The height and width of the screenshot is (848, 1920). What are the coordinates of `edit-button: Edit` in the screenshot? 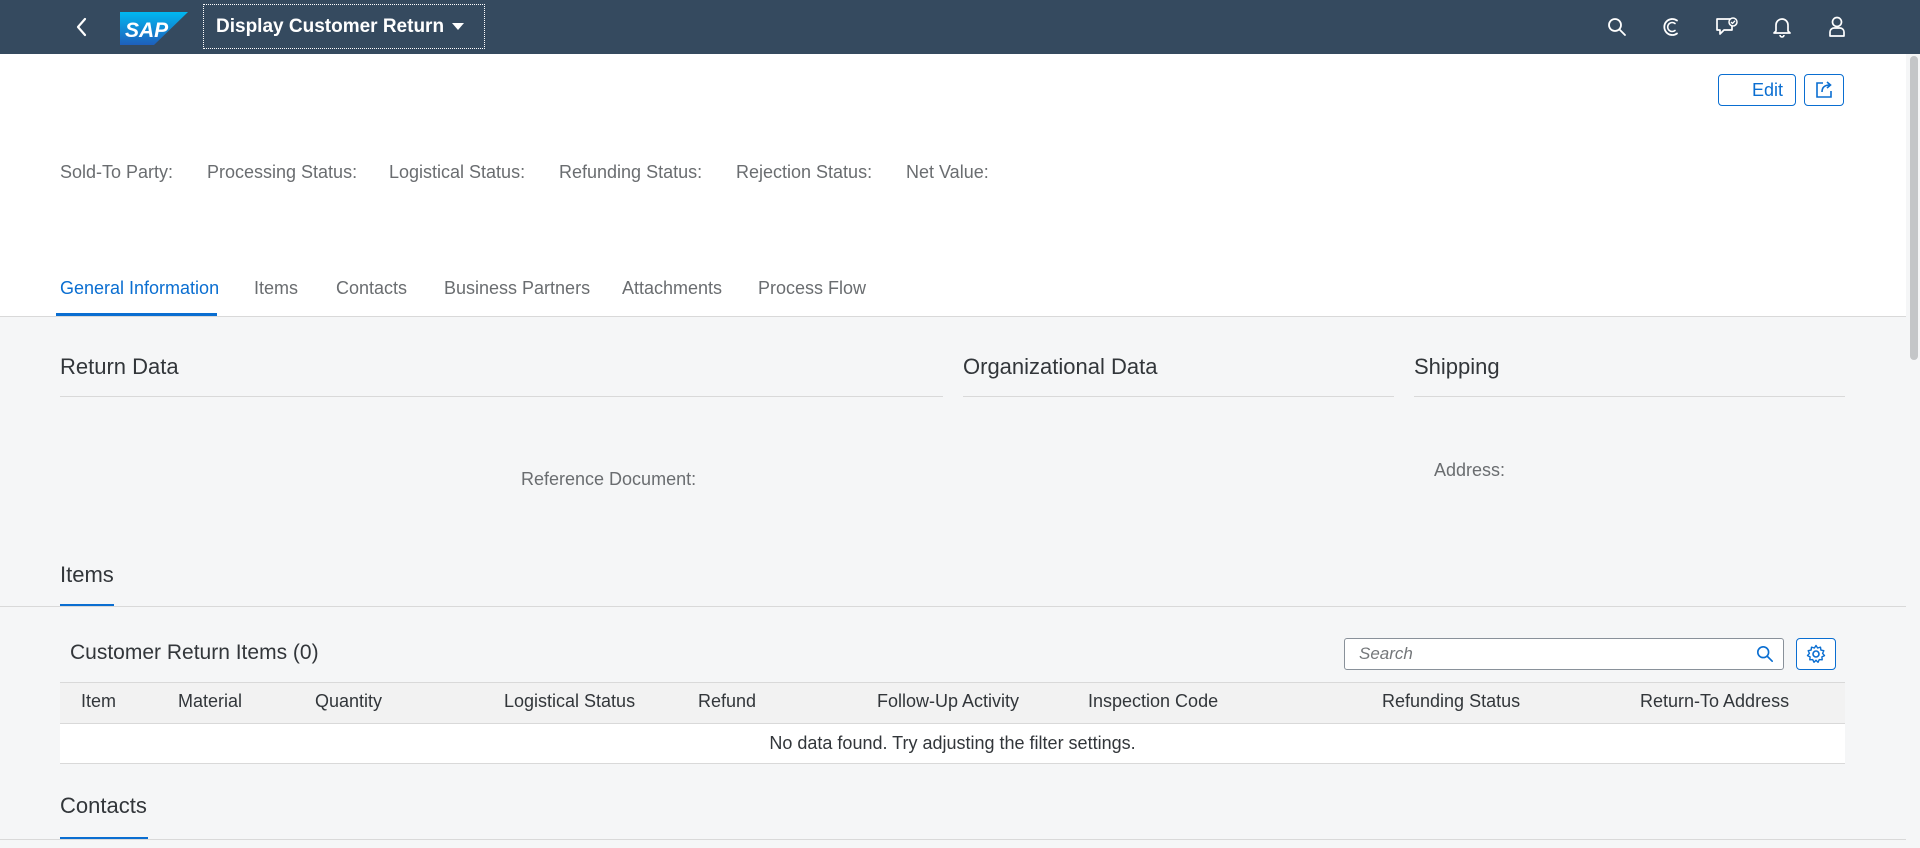 It's located at (1757, 90).